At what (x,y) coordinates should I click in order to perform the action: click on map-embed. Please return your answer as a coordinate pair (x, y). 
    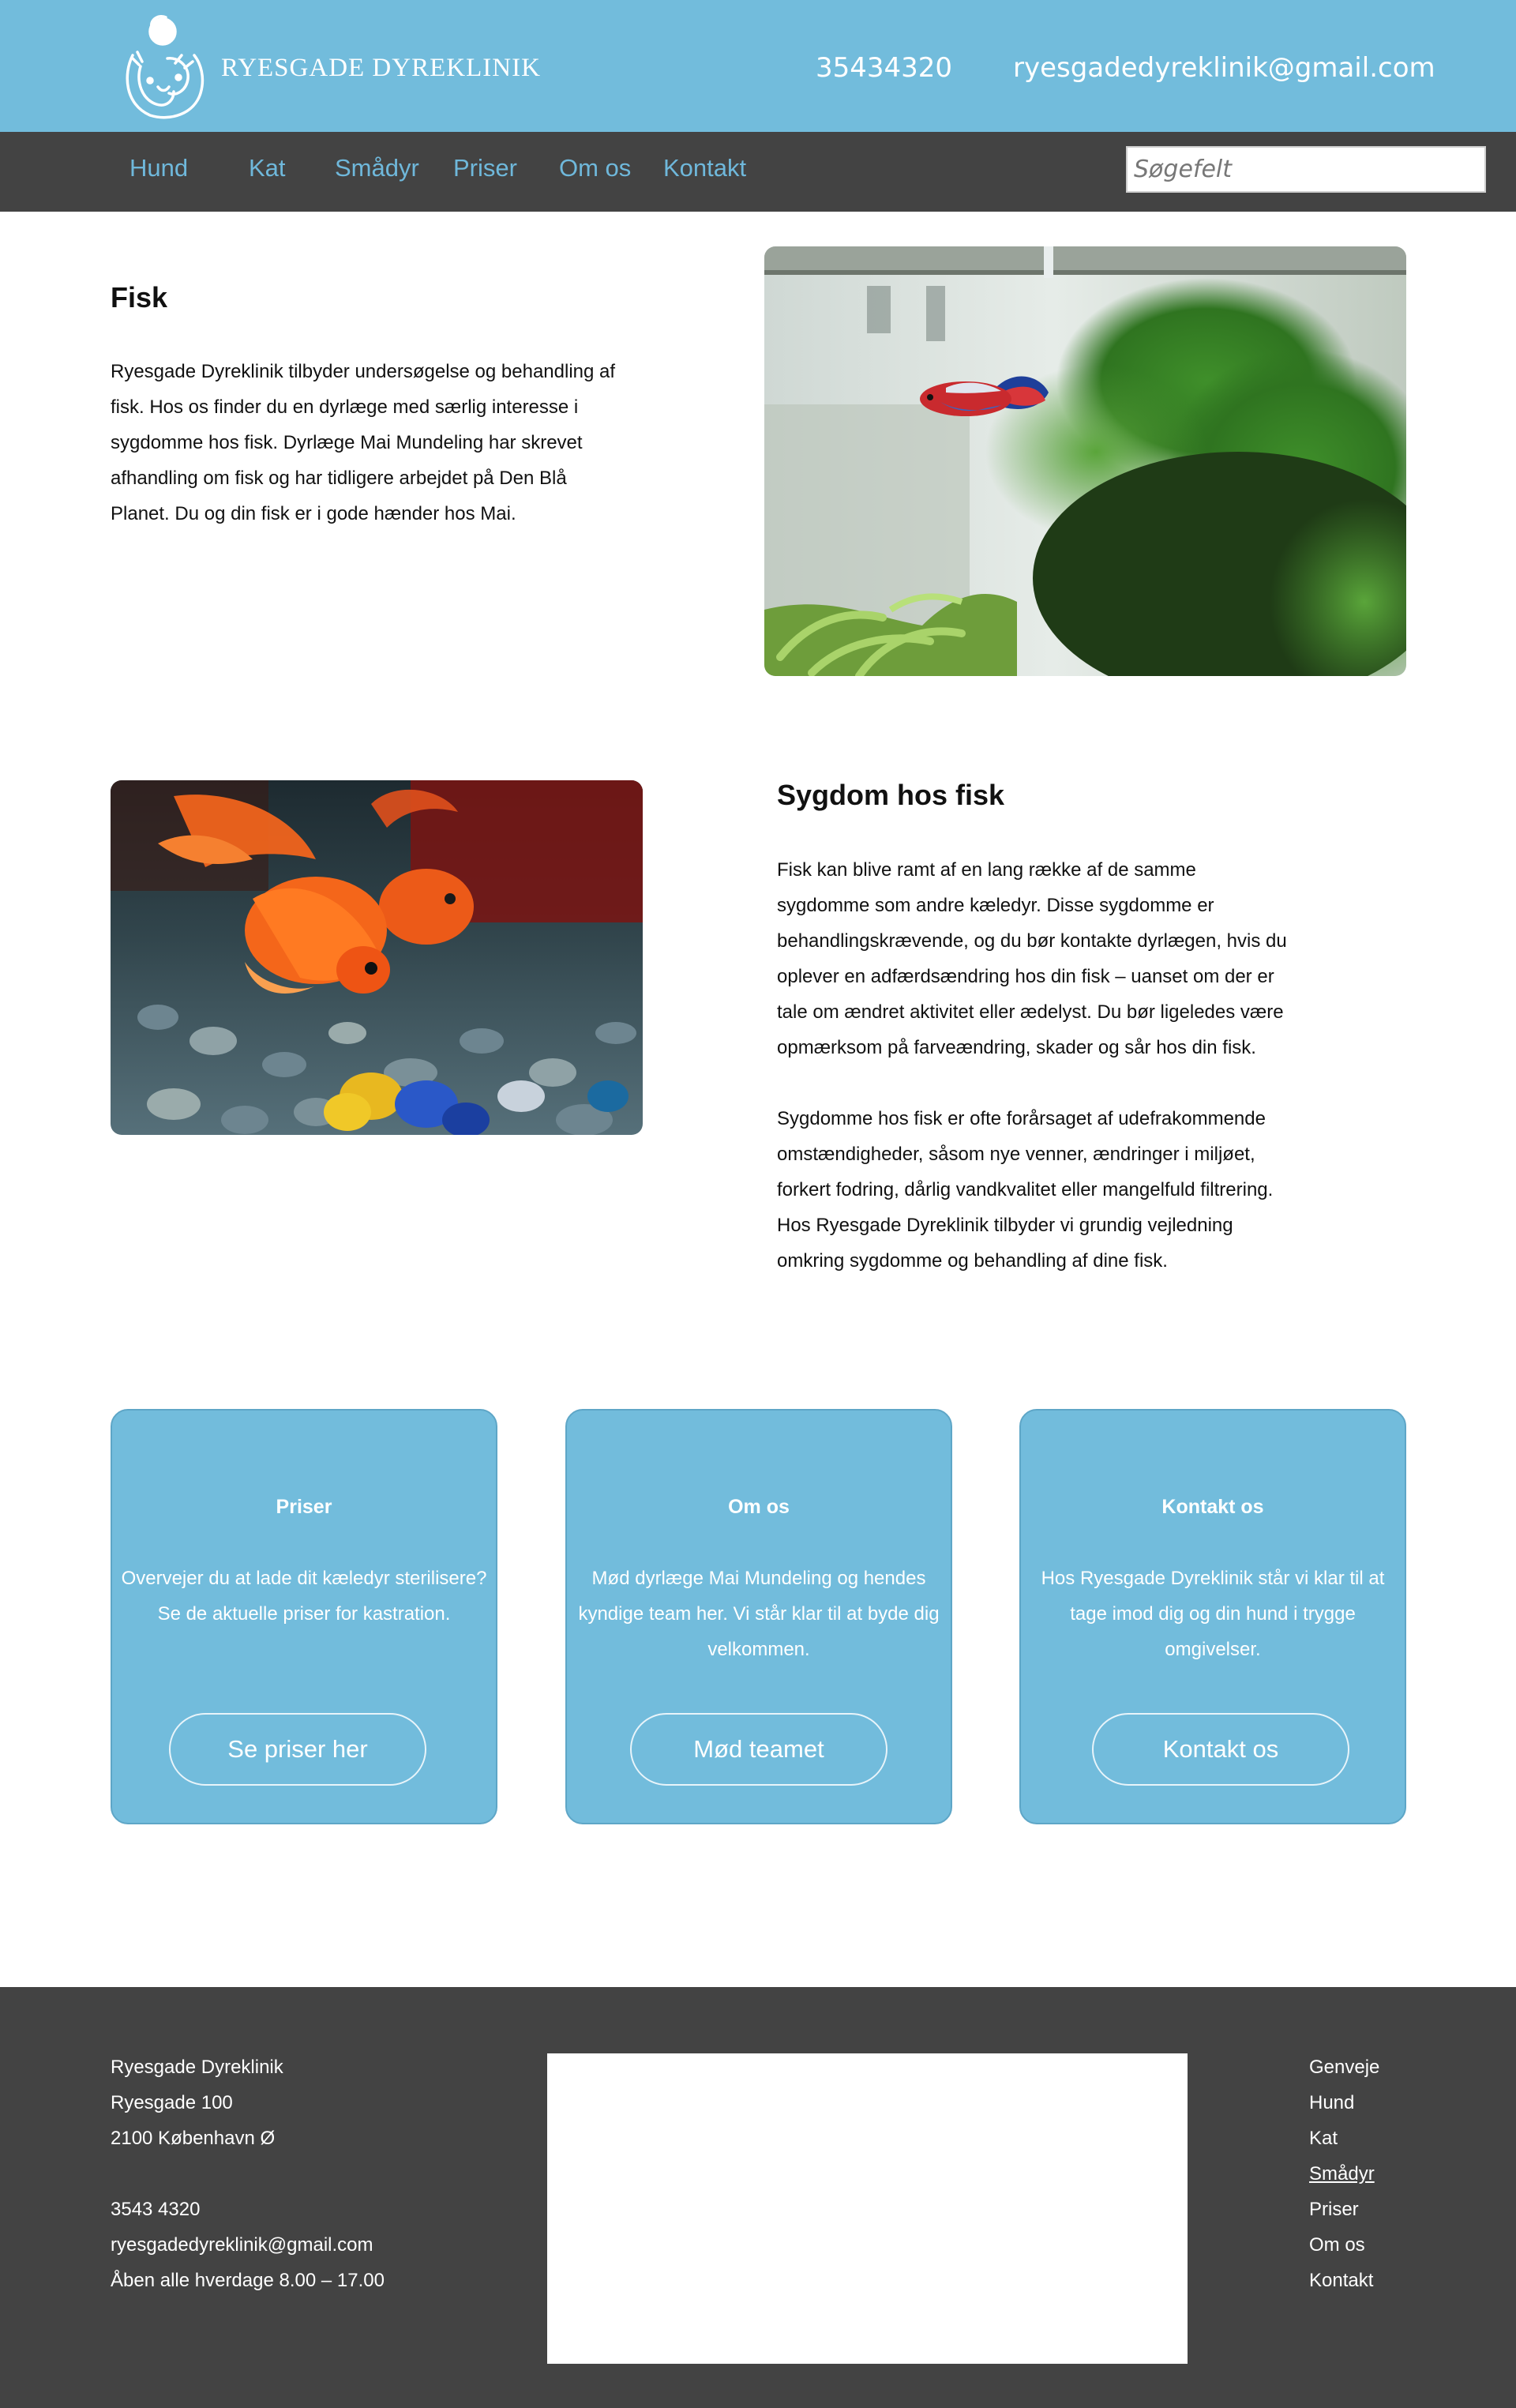
    Looking at the image, I should click on (867, 2208).